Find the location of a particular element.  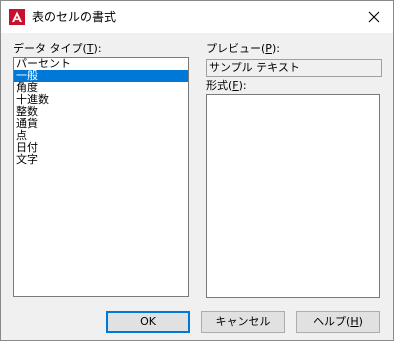

help-label-suffix: ) is located at coordinates (360, 321).